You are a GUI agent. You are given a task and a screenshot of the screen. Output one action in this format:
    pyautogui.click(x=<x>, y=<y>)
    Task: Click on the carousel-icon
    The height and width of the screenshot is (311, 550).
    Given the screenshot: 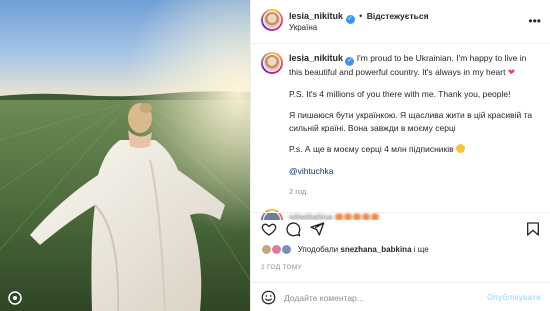 What is the action you would take?
    pyautogui.click(x=15, y=298)
    